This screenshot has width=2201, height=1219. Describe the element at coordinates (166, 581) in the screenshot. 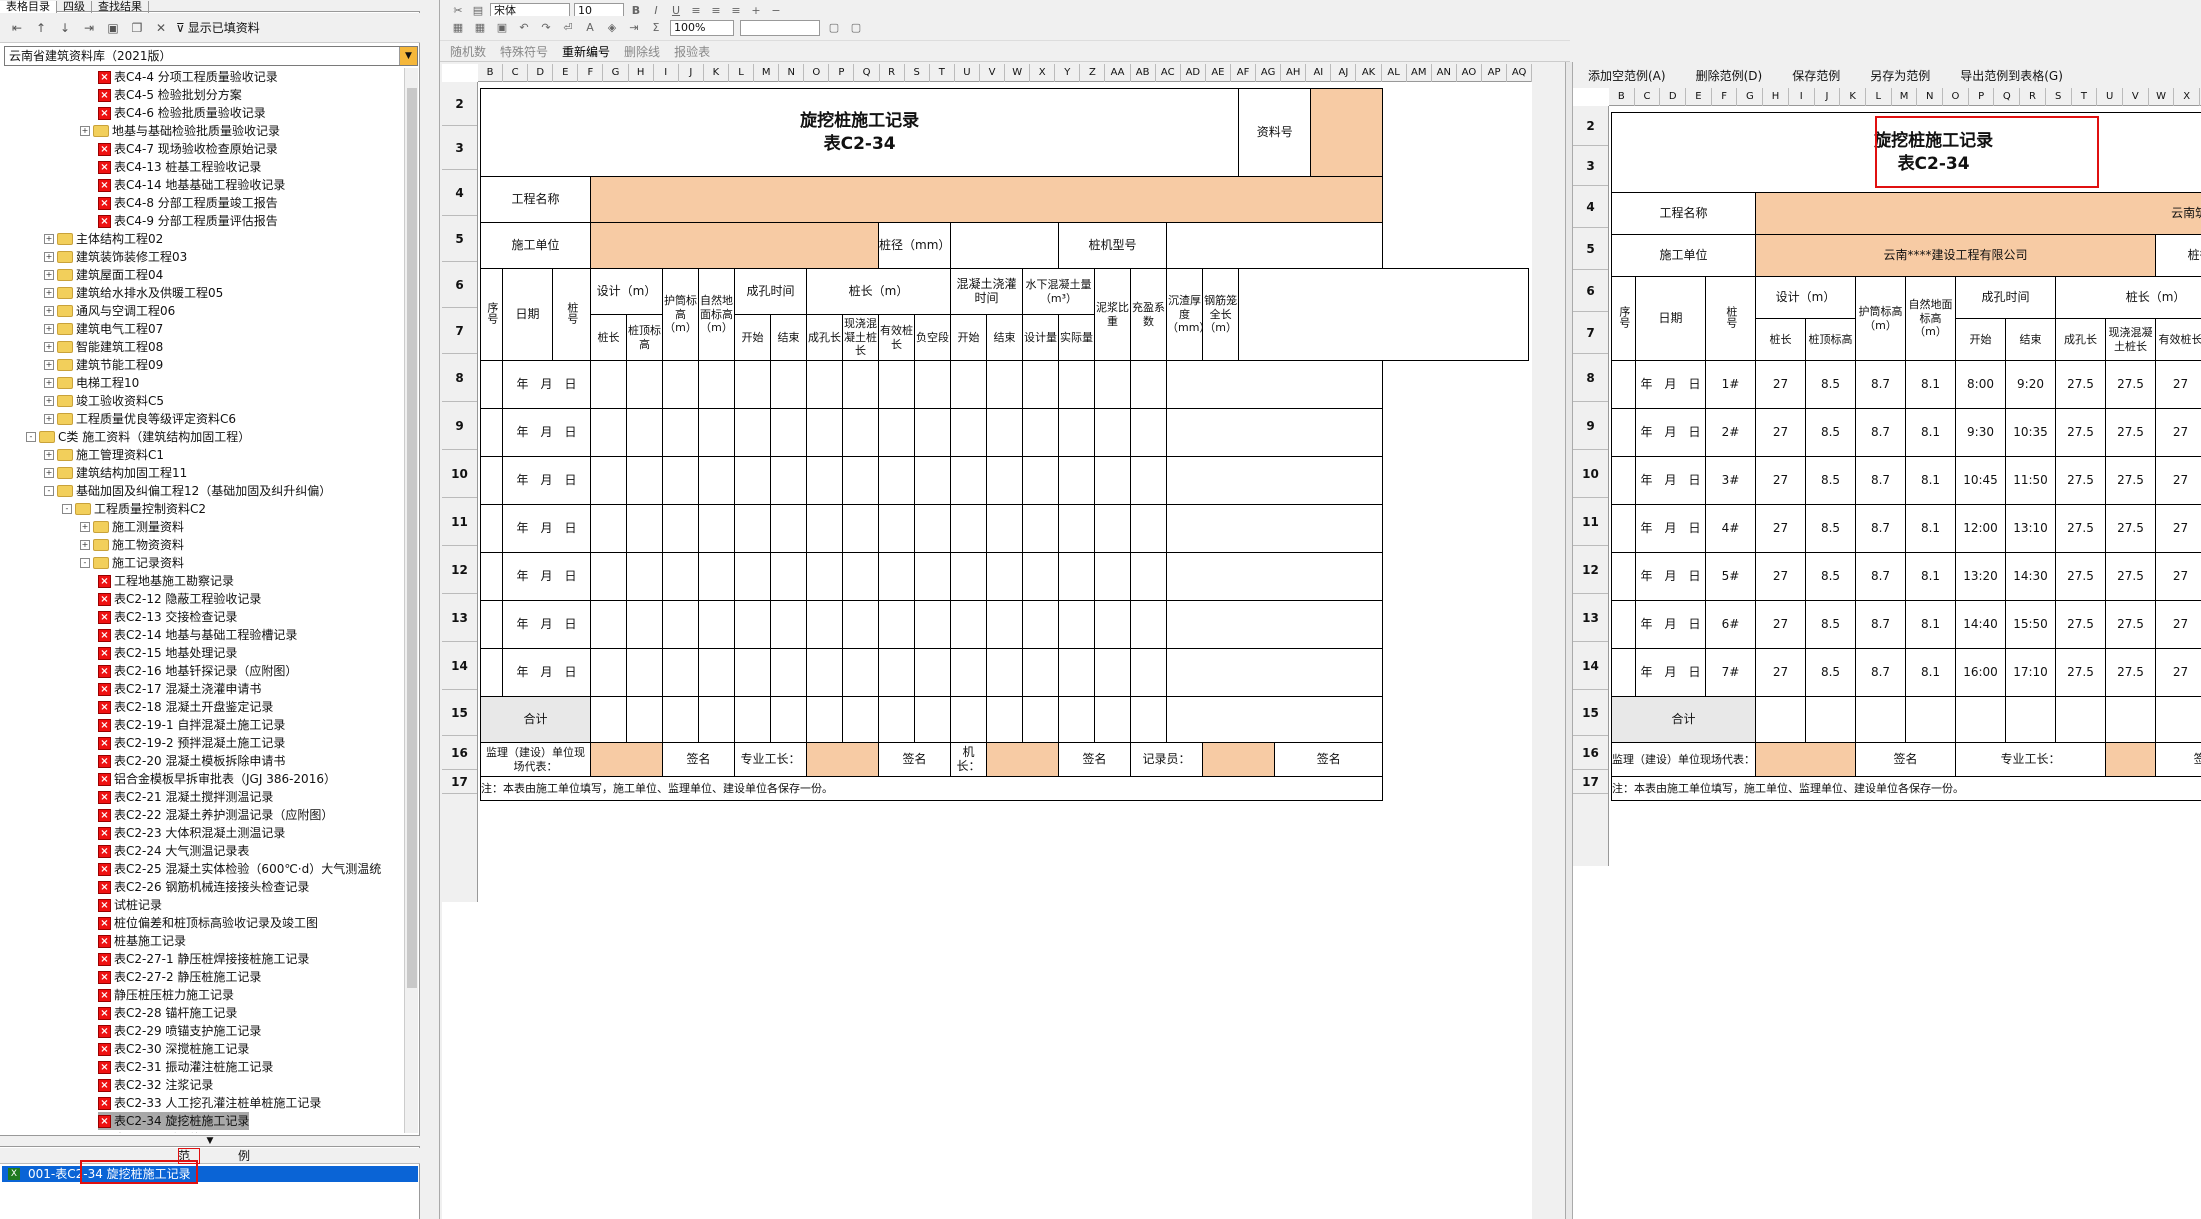

I see `tree-item-form: × 工程地基施工勘察记录` at that location.